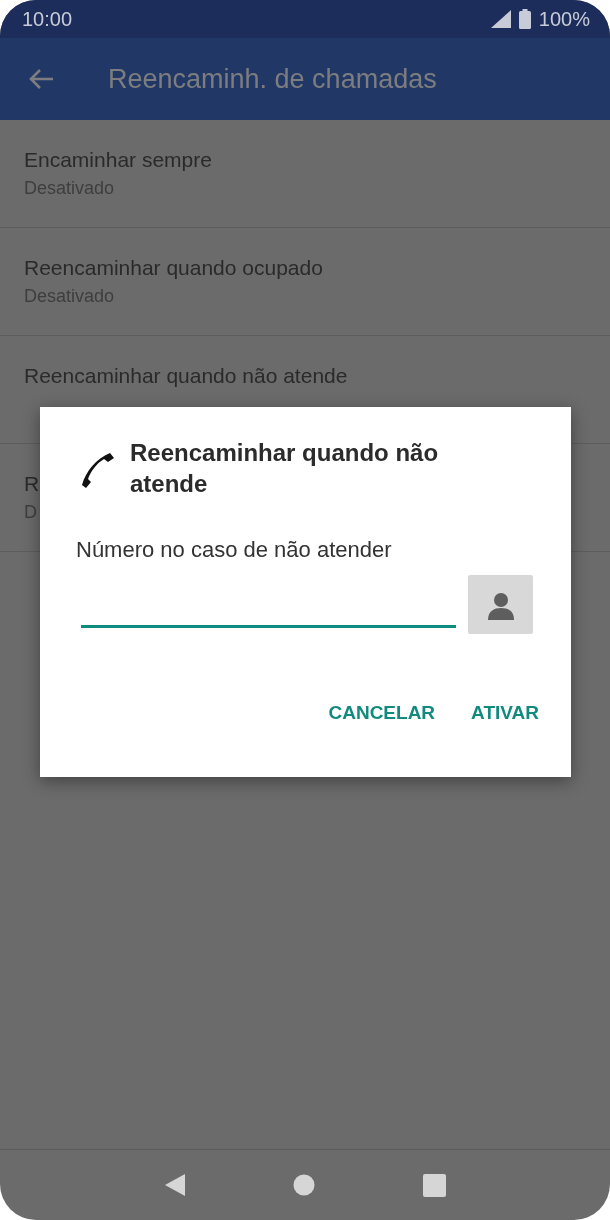 Image resolution: width=610 pixels, height=1220 pixels. I want to click on recents-icon, so click(435, 1185).